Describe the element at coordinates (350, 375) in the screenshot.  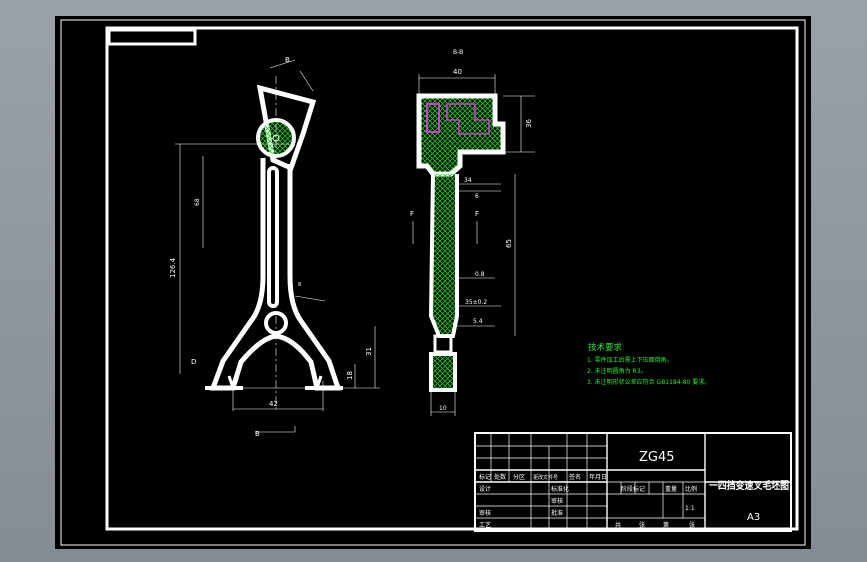
I see `dim-18: 18` at that location.